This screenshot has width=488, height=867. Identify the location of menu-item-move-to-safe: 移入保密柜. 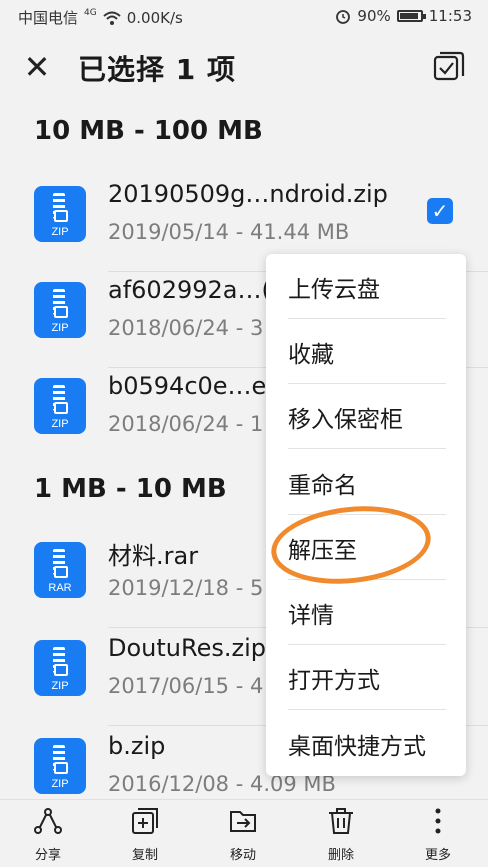
(366, 416).